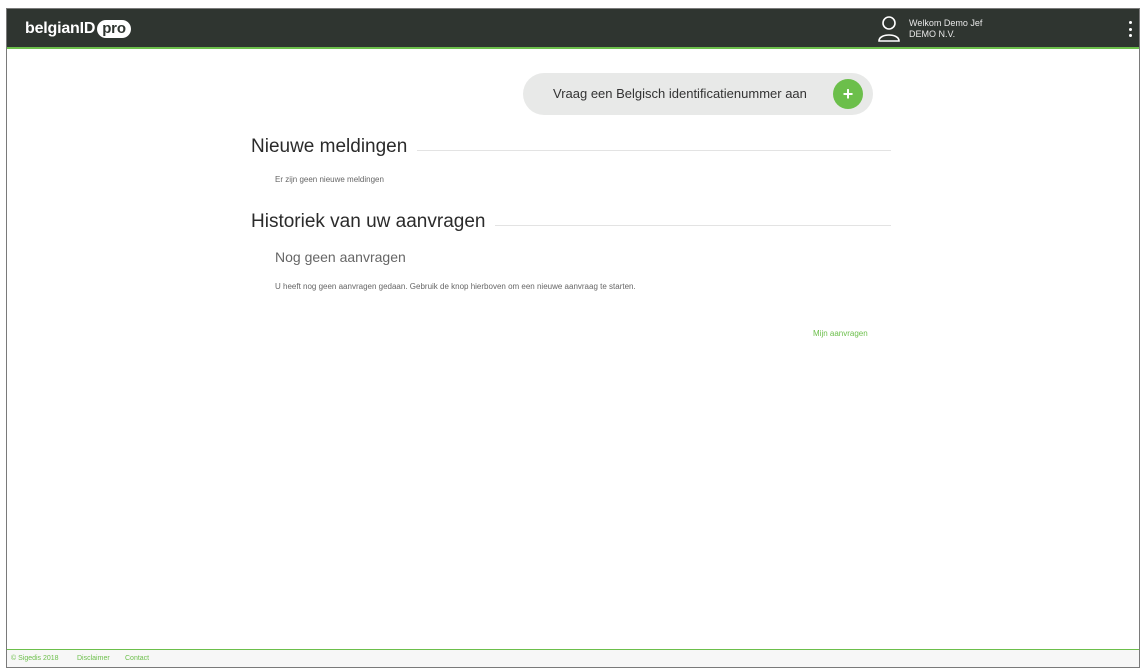 This screenshot has width=1140, height=668. What do you see at coordinates (60, 28) in the screenshot?
I see `logo-text: belgianID` at bounding box center [60, 28].